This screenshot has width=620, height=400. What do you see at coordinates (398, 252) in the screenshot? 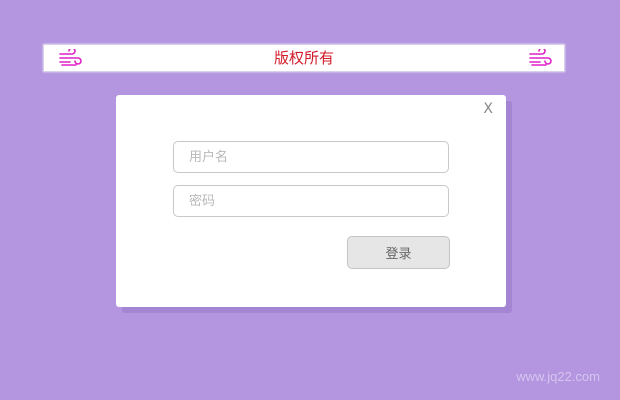
I see `login-button: 登录` at bounding box center [398, 252].